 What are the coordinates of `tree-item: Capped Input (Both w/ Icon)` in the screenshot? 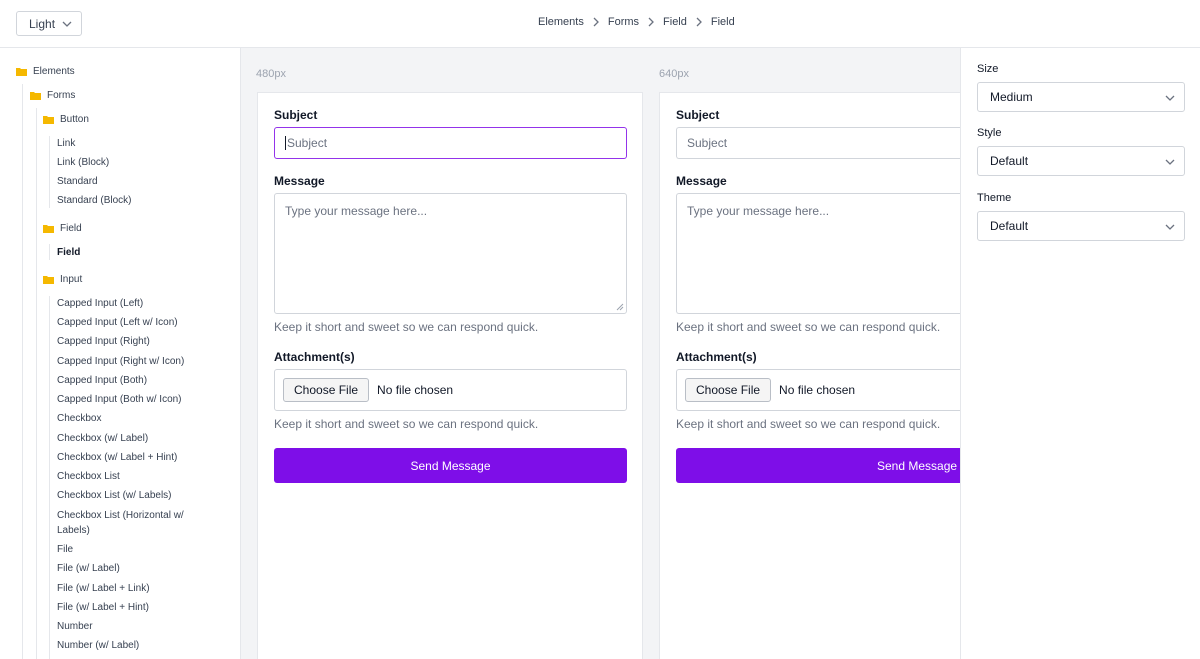 It's located at (119, 399).